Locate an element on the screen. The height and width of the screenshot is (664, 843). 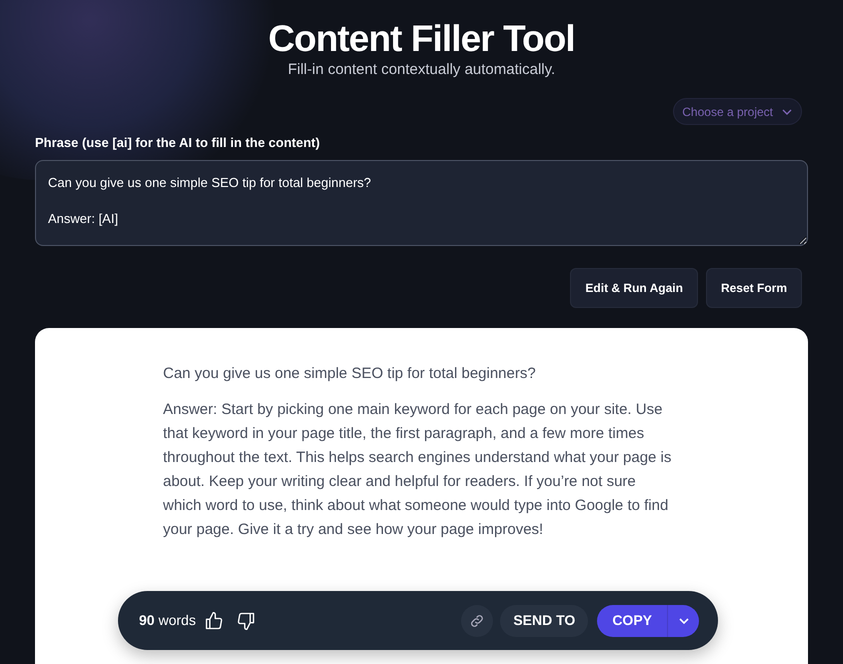
page-subtitle: Fill-in content contextually automatically. is located at coordinates (422, 70).